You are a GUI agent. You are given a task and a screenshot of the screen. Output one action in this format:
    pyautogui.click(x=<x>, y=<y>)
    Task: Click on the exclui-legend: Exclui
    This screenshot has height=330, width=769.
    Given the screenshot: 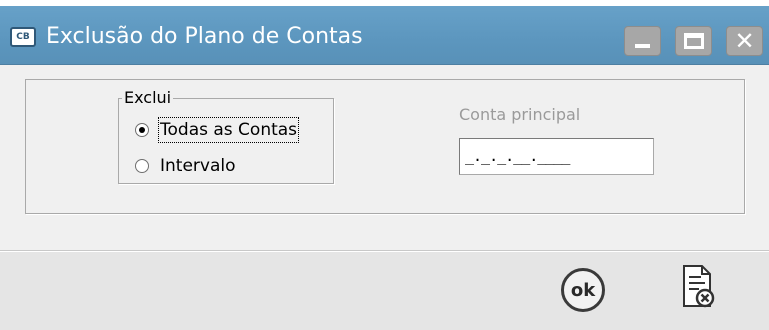 What is the action you would take?
    pyautogui.click(x=148, y=98)
    